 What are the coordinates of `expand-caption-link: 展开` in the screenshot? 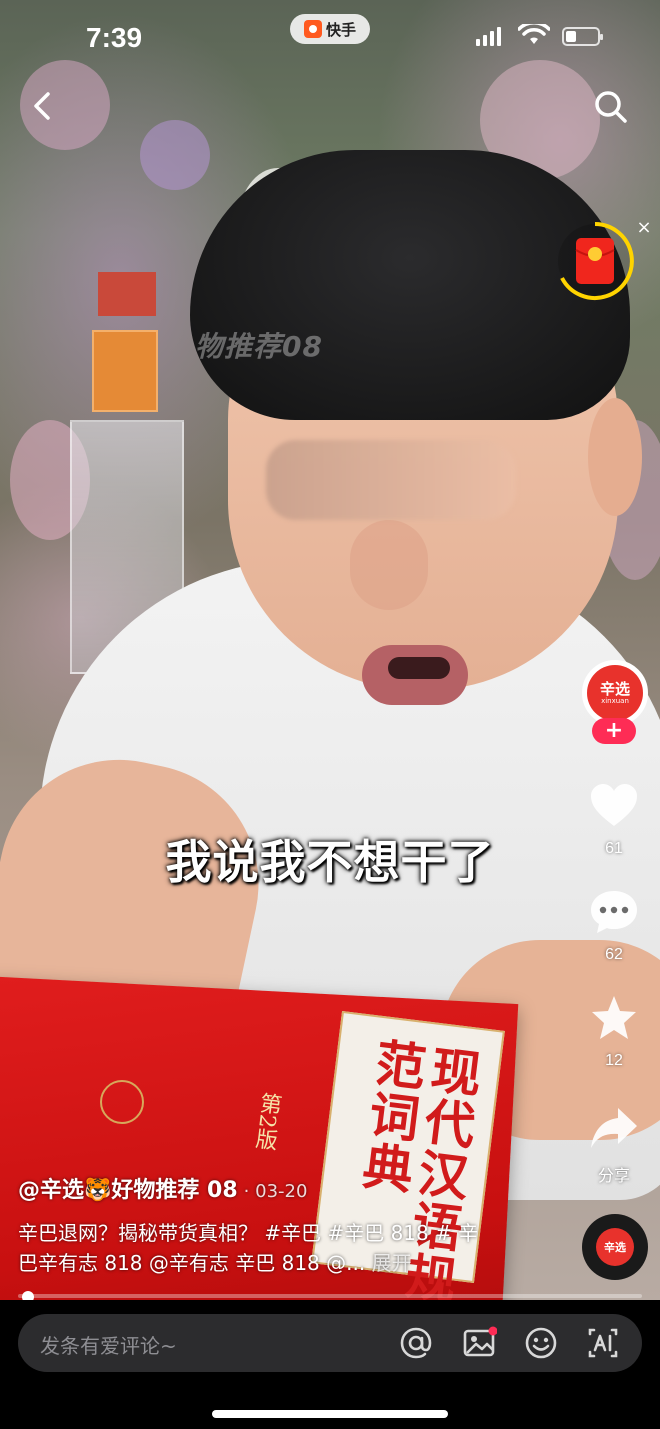 It's located at (392, 1263).